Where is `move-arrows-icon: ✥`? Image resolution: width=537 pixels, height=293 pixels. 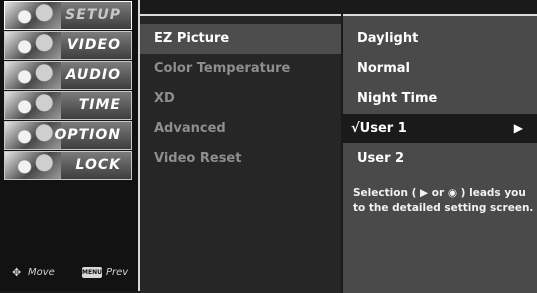 move-arrows-icon: ✥ is located at coordinates (17, 272).